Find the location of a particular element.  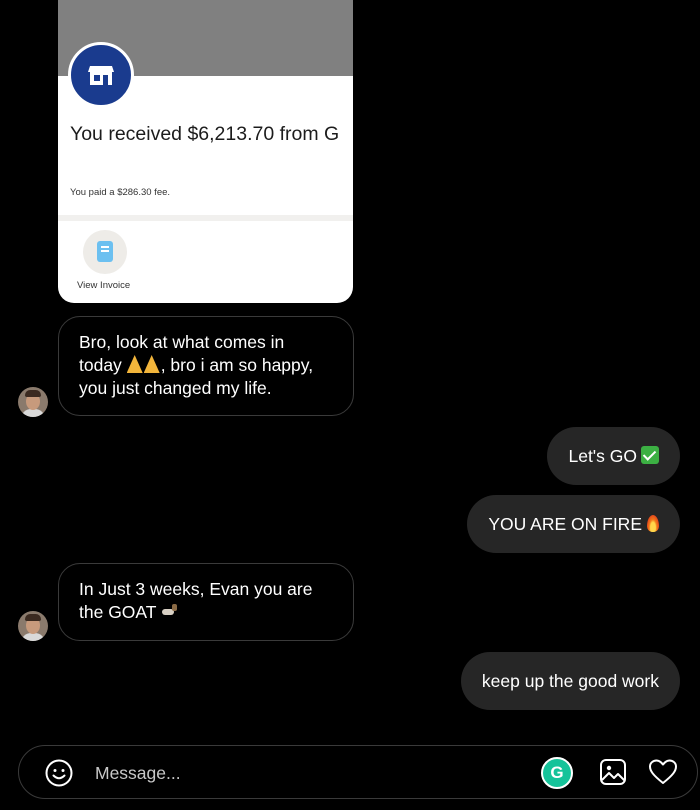

goat-icon is located at coordinates (169, 611).